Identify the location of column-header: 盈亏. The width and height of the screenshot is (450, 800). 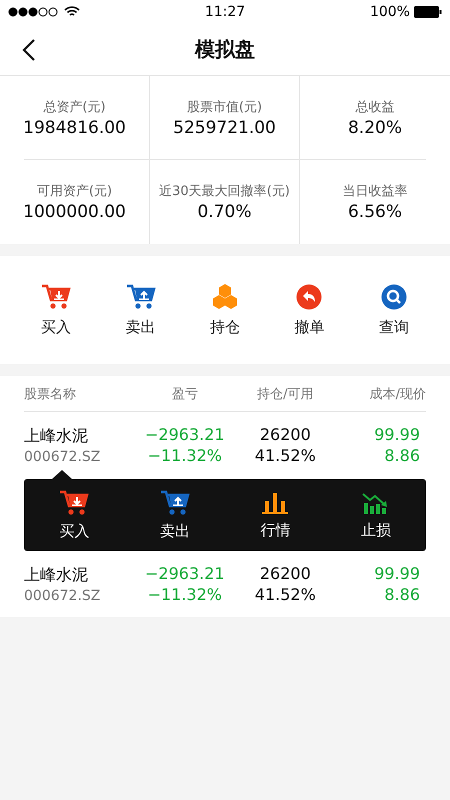
(184, 394).